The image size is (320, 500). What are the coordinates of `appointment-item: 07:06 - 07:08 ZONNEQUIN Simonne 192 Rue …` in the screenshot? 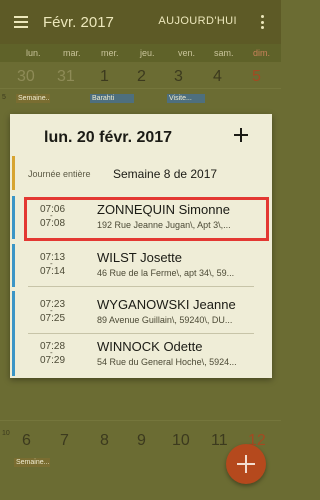 It's located at (141, 217).